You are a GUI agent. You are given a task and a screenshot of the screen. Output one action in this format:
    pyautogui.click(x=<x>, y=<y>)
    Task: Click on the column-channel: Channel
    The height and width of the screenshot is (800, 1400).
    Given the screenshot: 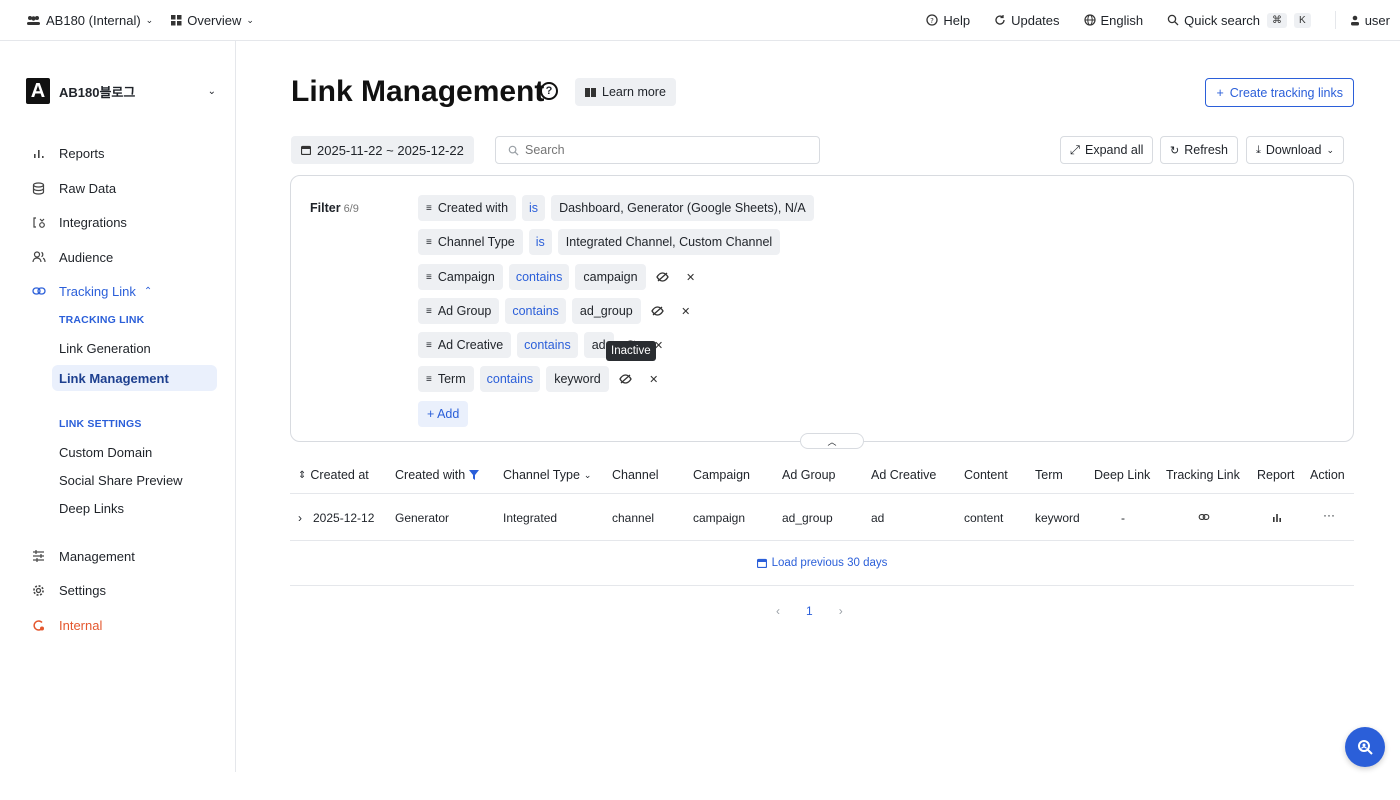 What is the action you would take?
    pyautogui.click(x=635, y=475)
    